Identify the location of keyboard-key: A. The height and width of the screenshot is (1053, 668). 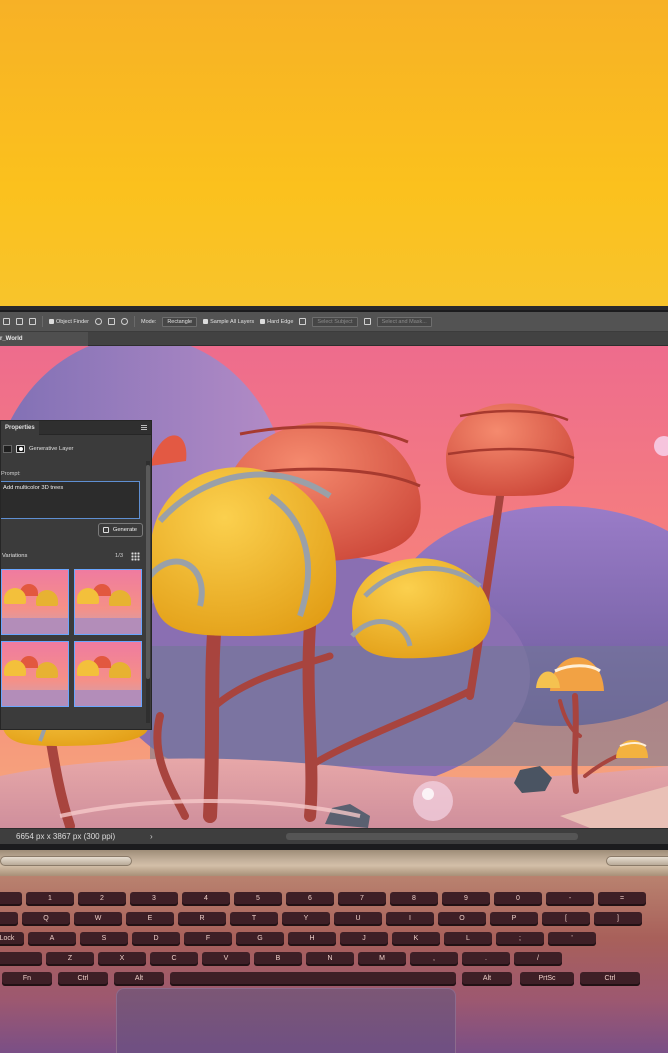
(52, 939).